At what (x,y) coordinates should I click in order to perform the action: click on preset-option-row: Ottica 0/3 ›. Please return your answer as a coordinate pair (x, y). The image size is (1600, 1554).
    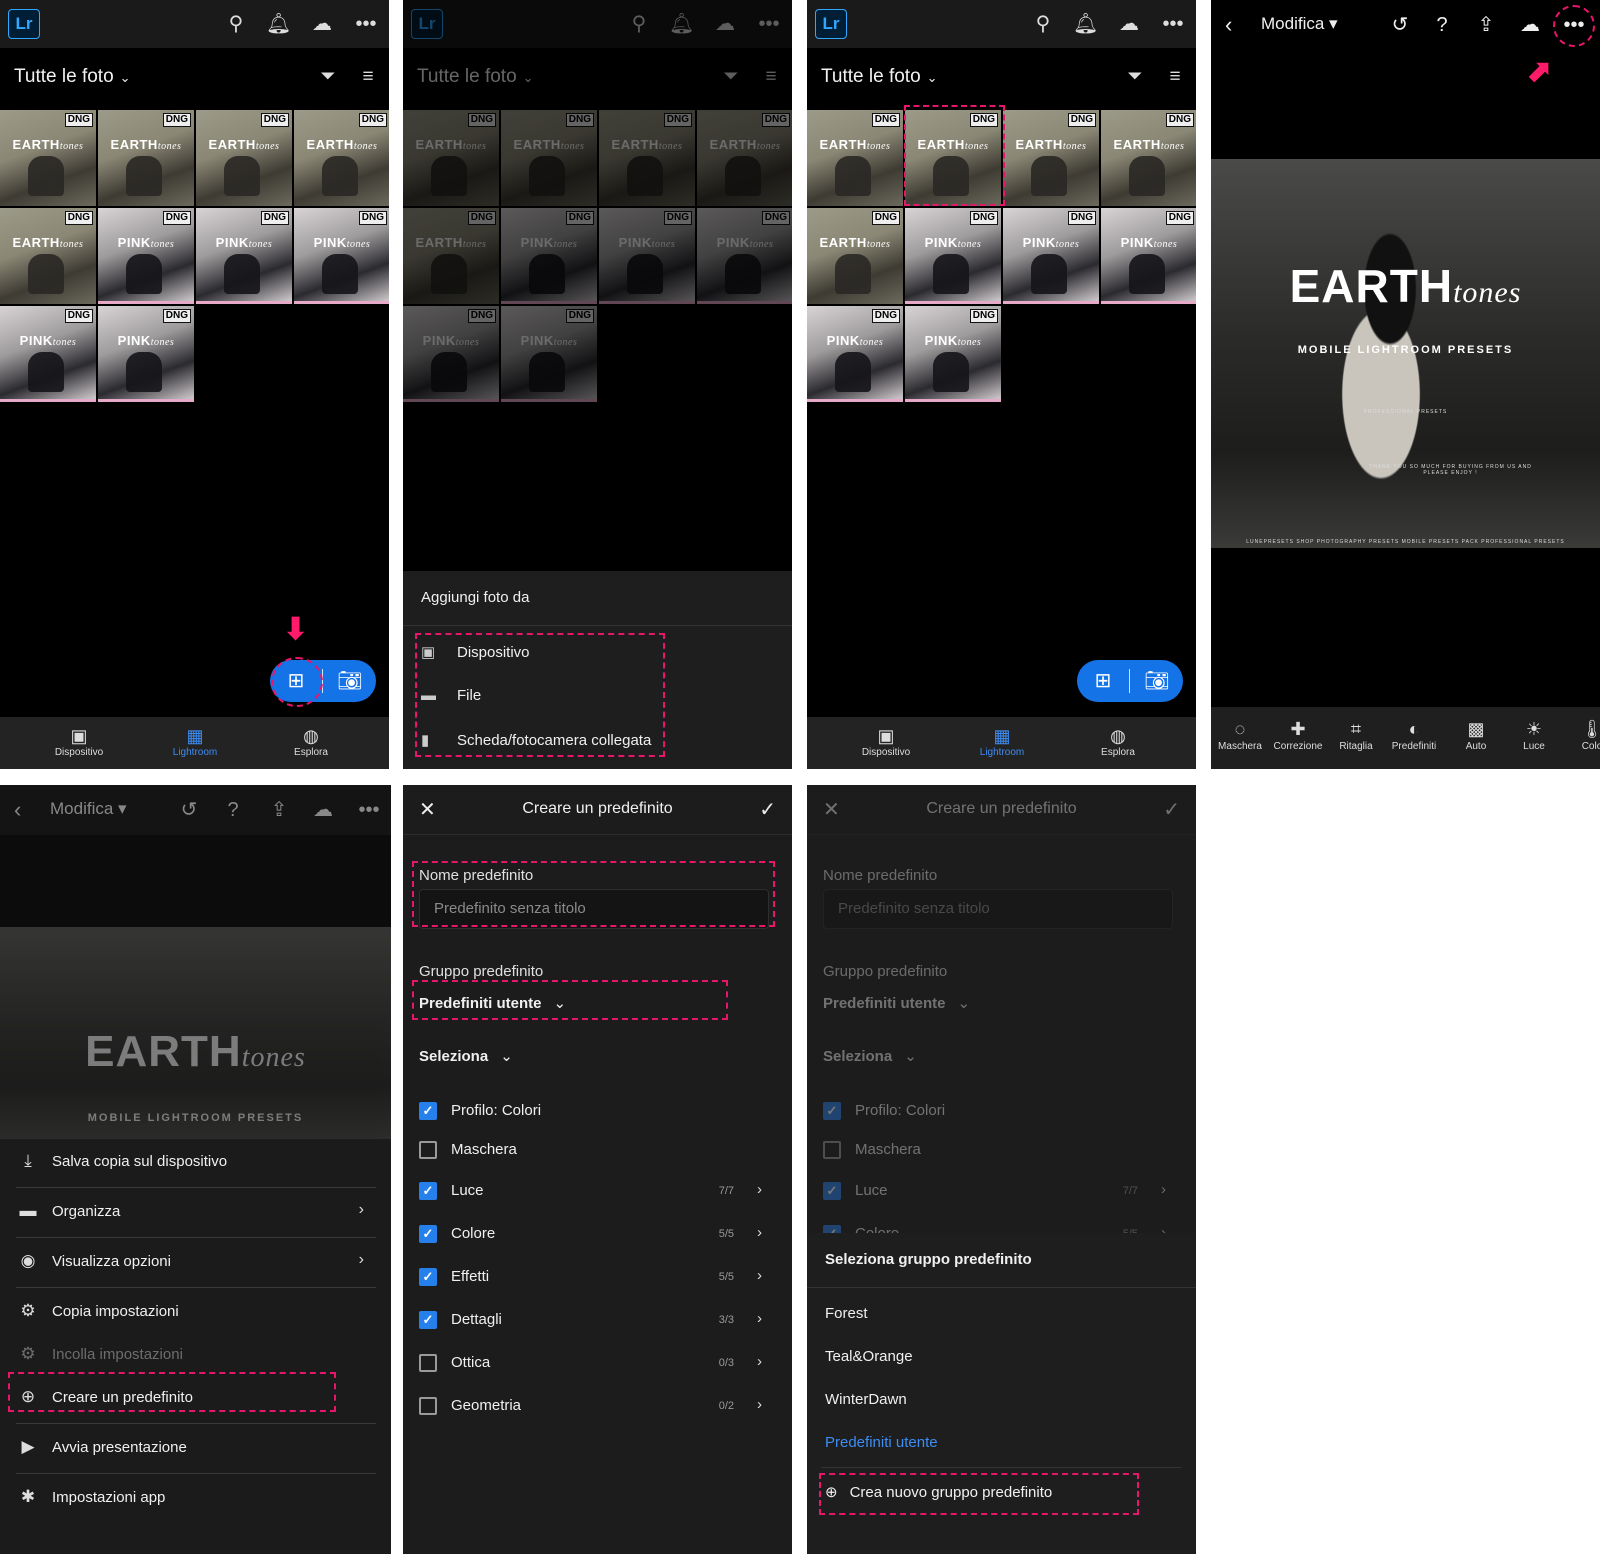
    Looking at the image, I should click on (591, 1364).